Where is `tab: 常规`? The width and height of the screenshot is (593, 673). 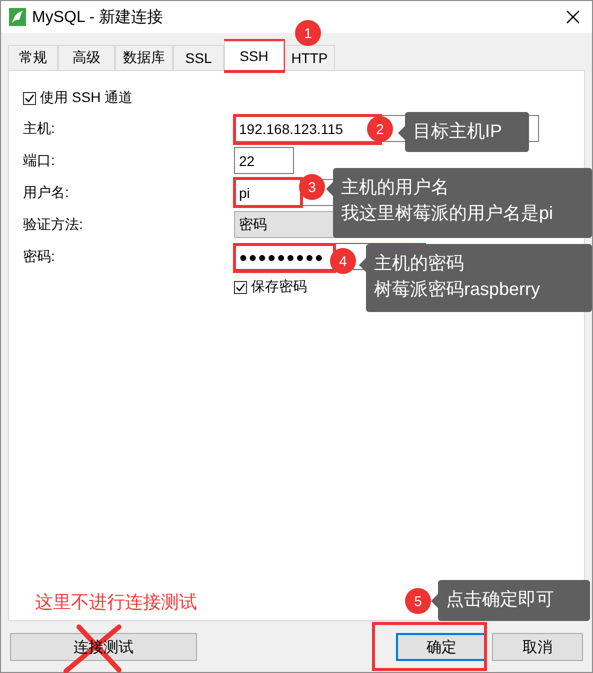 tab: 常规 is located at coordinates (33, 57).